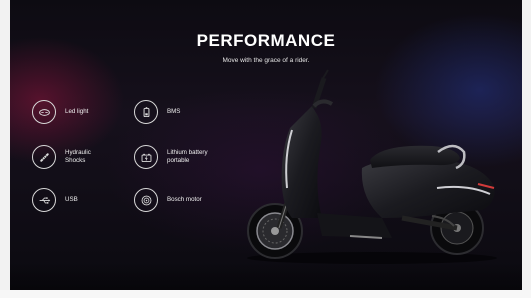 The height and width of the screenshot is (298, 531). I want to click on usb-icon, so click(44, 200).